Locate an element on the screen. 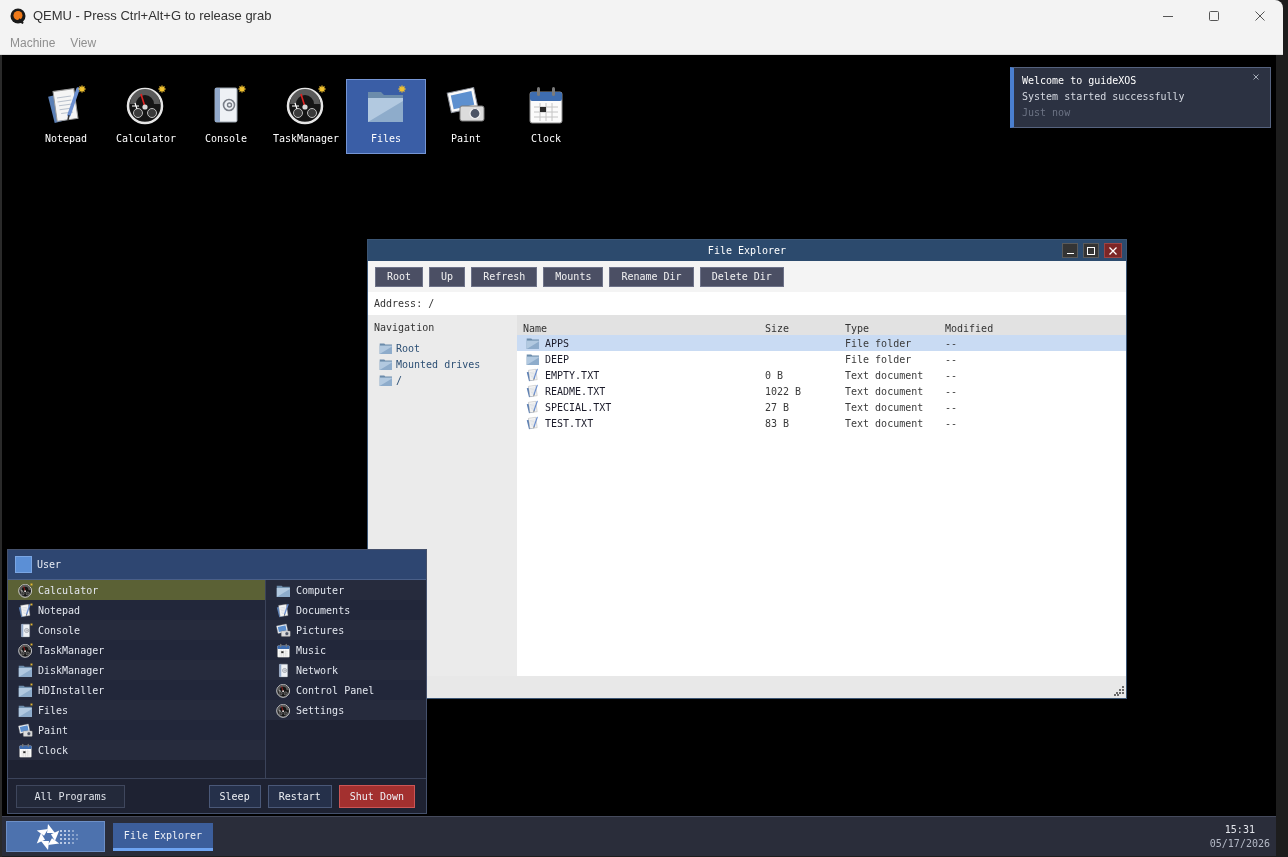 The image size is (1288, 857). toolbar-button: Delete Dir is located at coordinates (741, 276).